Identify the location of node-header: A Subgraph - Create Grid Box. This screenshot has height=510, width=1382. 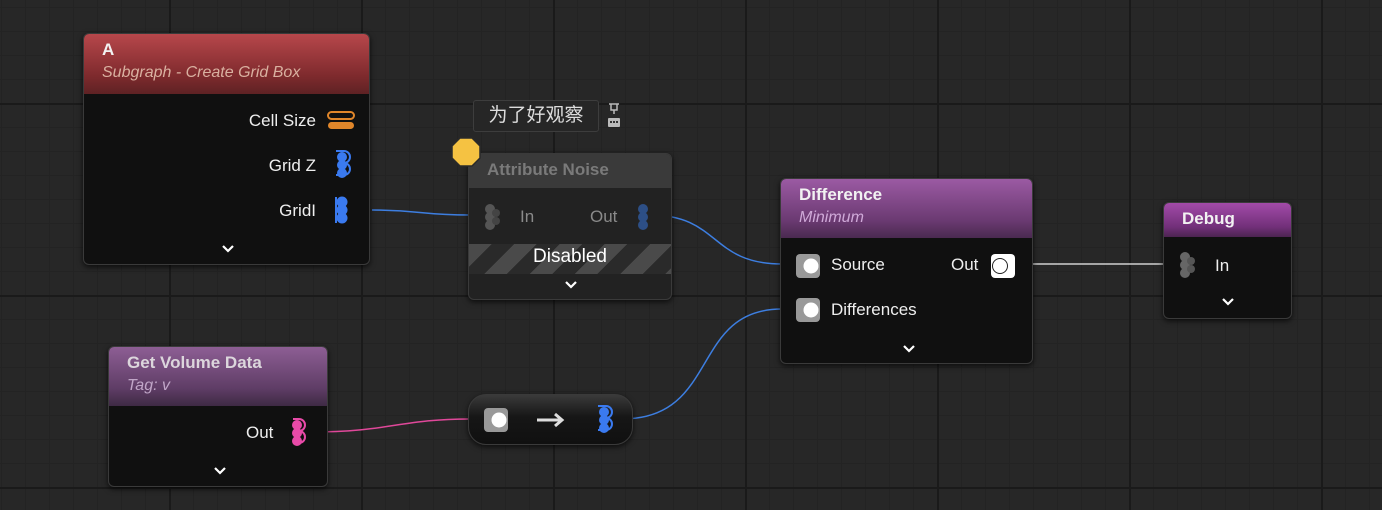
(226, 64).